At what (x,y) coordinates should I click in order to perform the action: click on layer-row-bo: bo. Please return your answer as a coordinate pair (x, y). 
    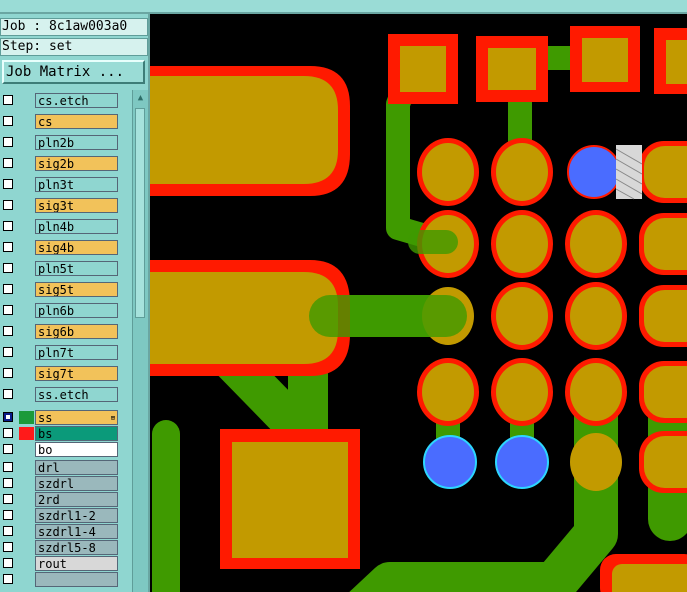
    Looking at the image, I should click on (60, 449).